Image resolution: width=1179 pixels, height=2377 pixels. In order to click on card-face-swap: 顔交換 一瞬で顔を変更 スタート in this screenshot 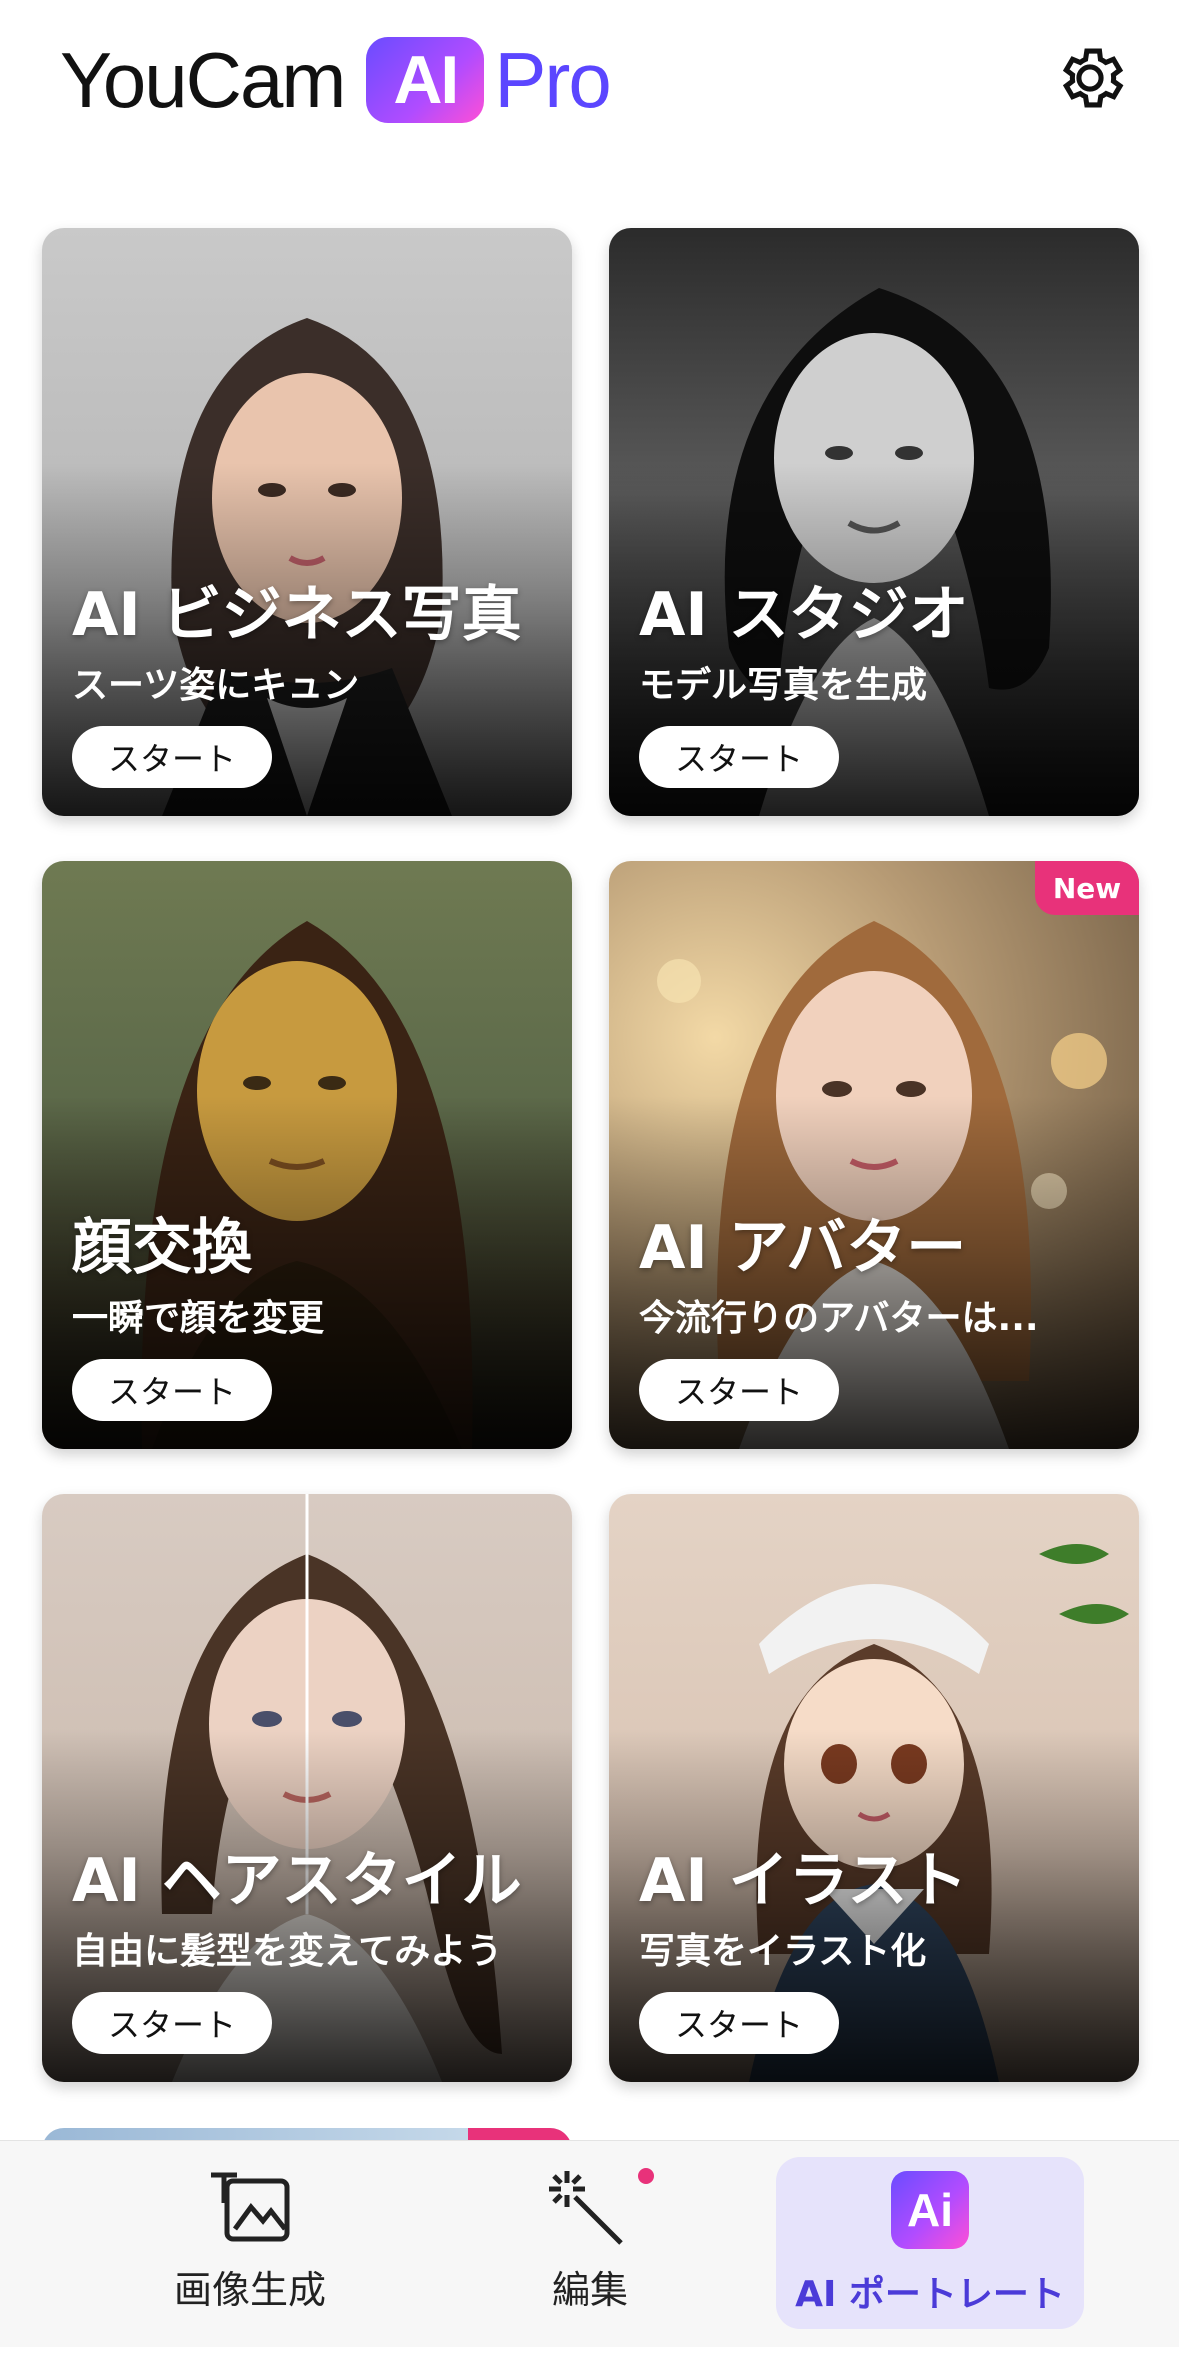, I will do `click(307, 1155)`.